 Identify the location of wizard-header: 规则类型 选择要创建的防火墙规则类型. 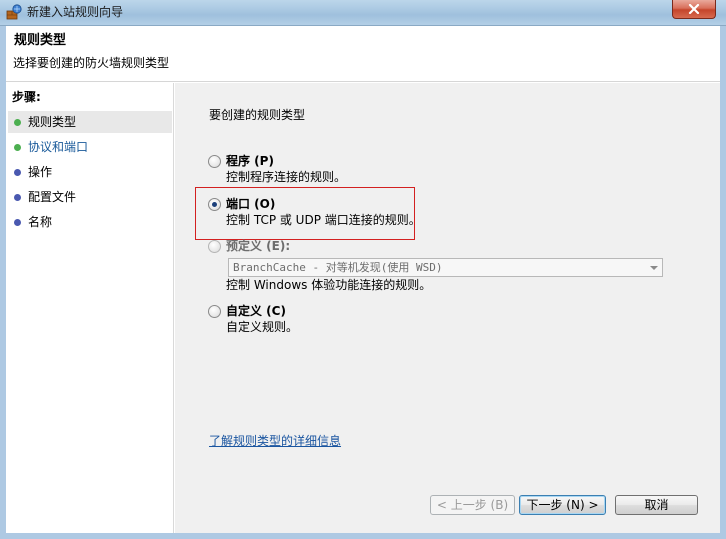
(363, 54).